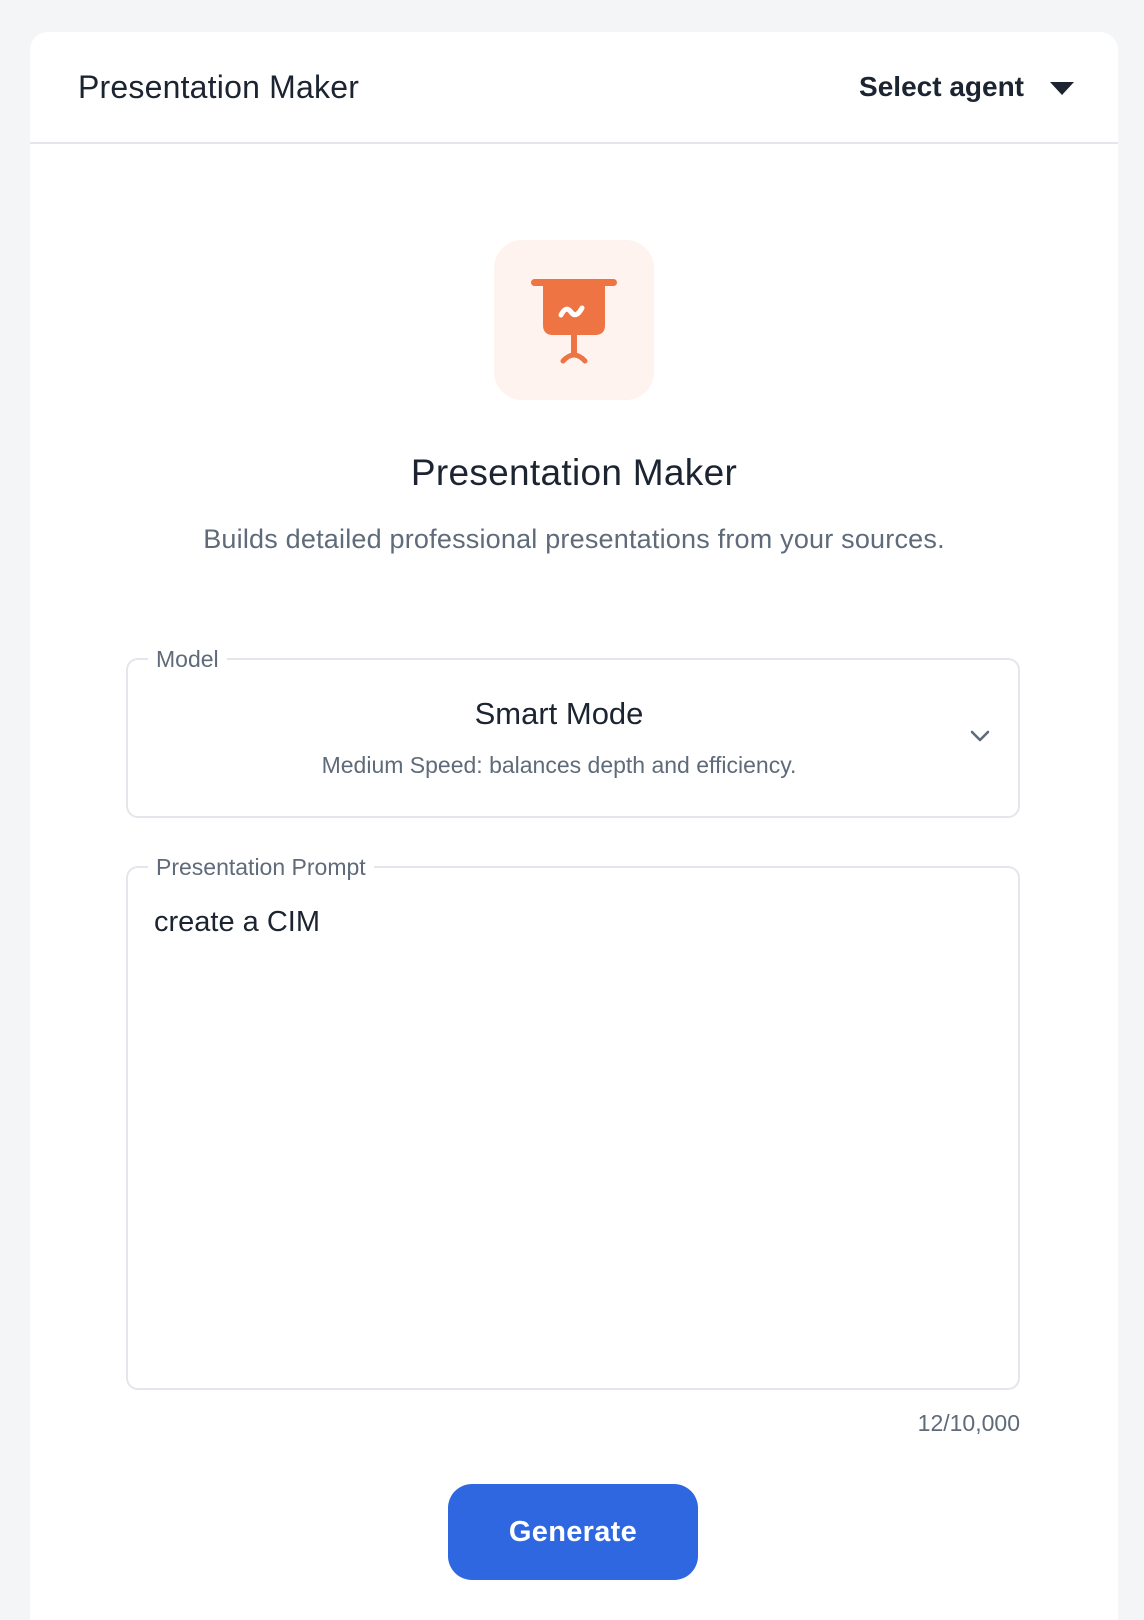 This screenshot has height=1620, width=1144. I want to click on model-selected-name: Smart Mode, so click(559, 713).